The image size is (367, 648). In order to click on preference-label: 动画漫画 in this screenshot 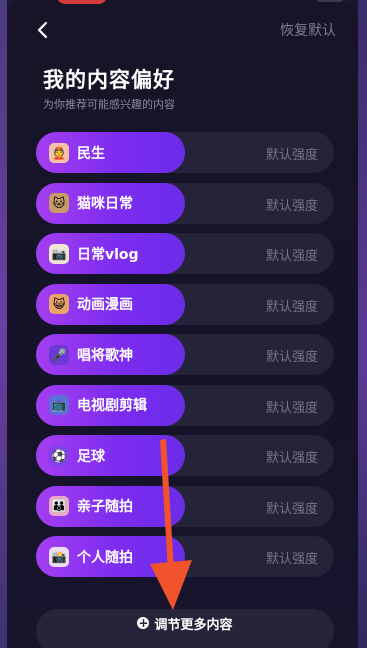, I will do `click(105, 305)`.